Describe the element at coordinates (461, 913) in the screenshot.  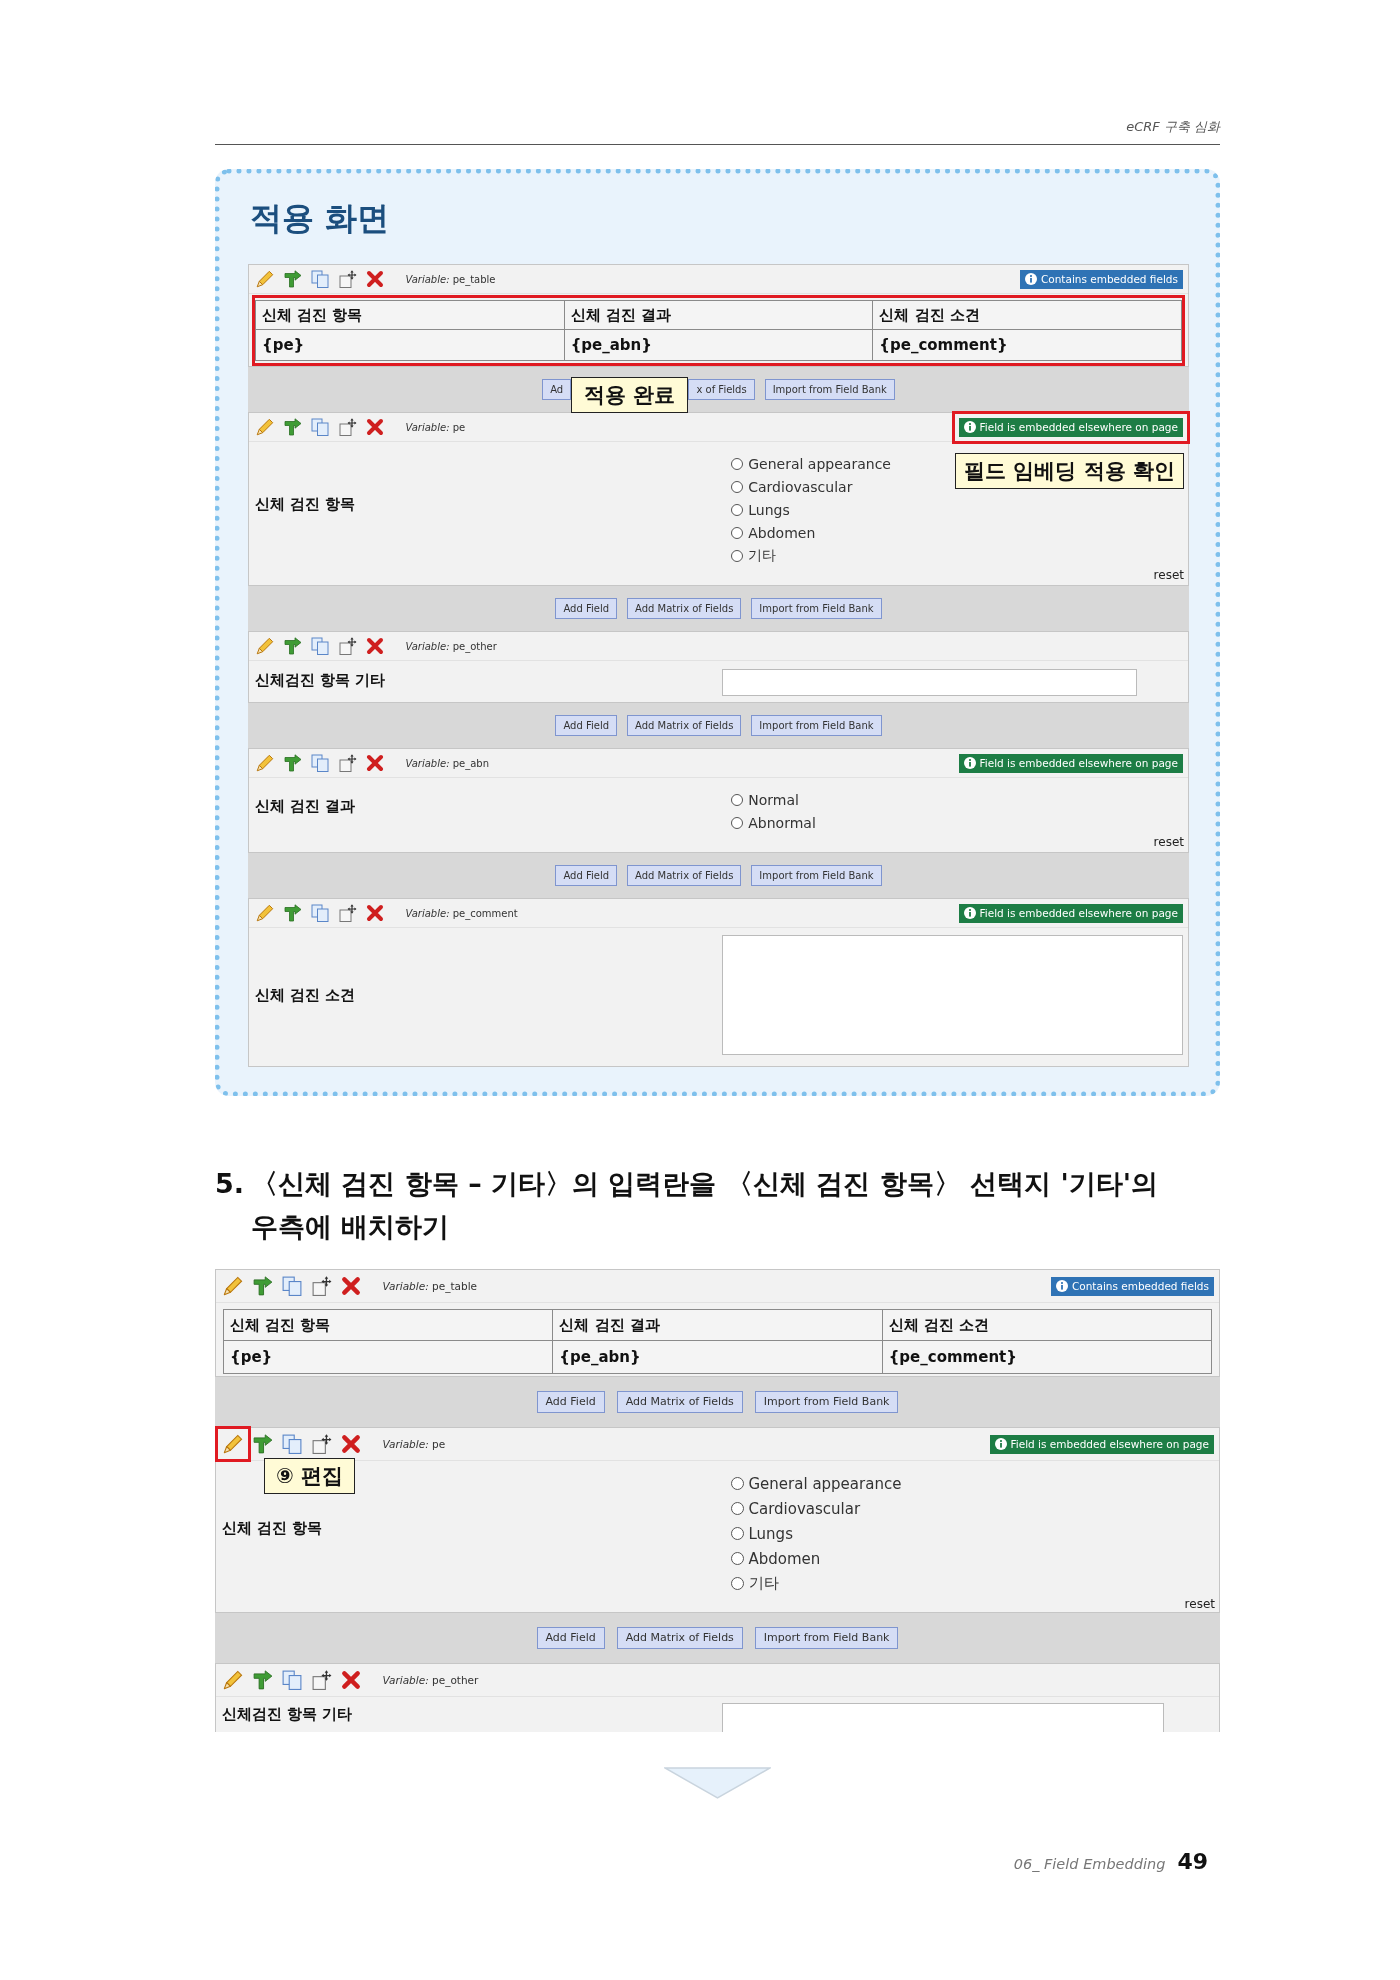
I see `variable-label: Variable: pe_comment` at that location.